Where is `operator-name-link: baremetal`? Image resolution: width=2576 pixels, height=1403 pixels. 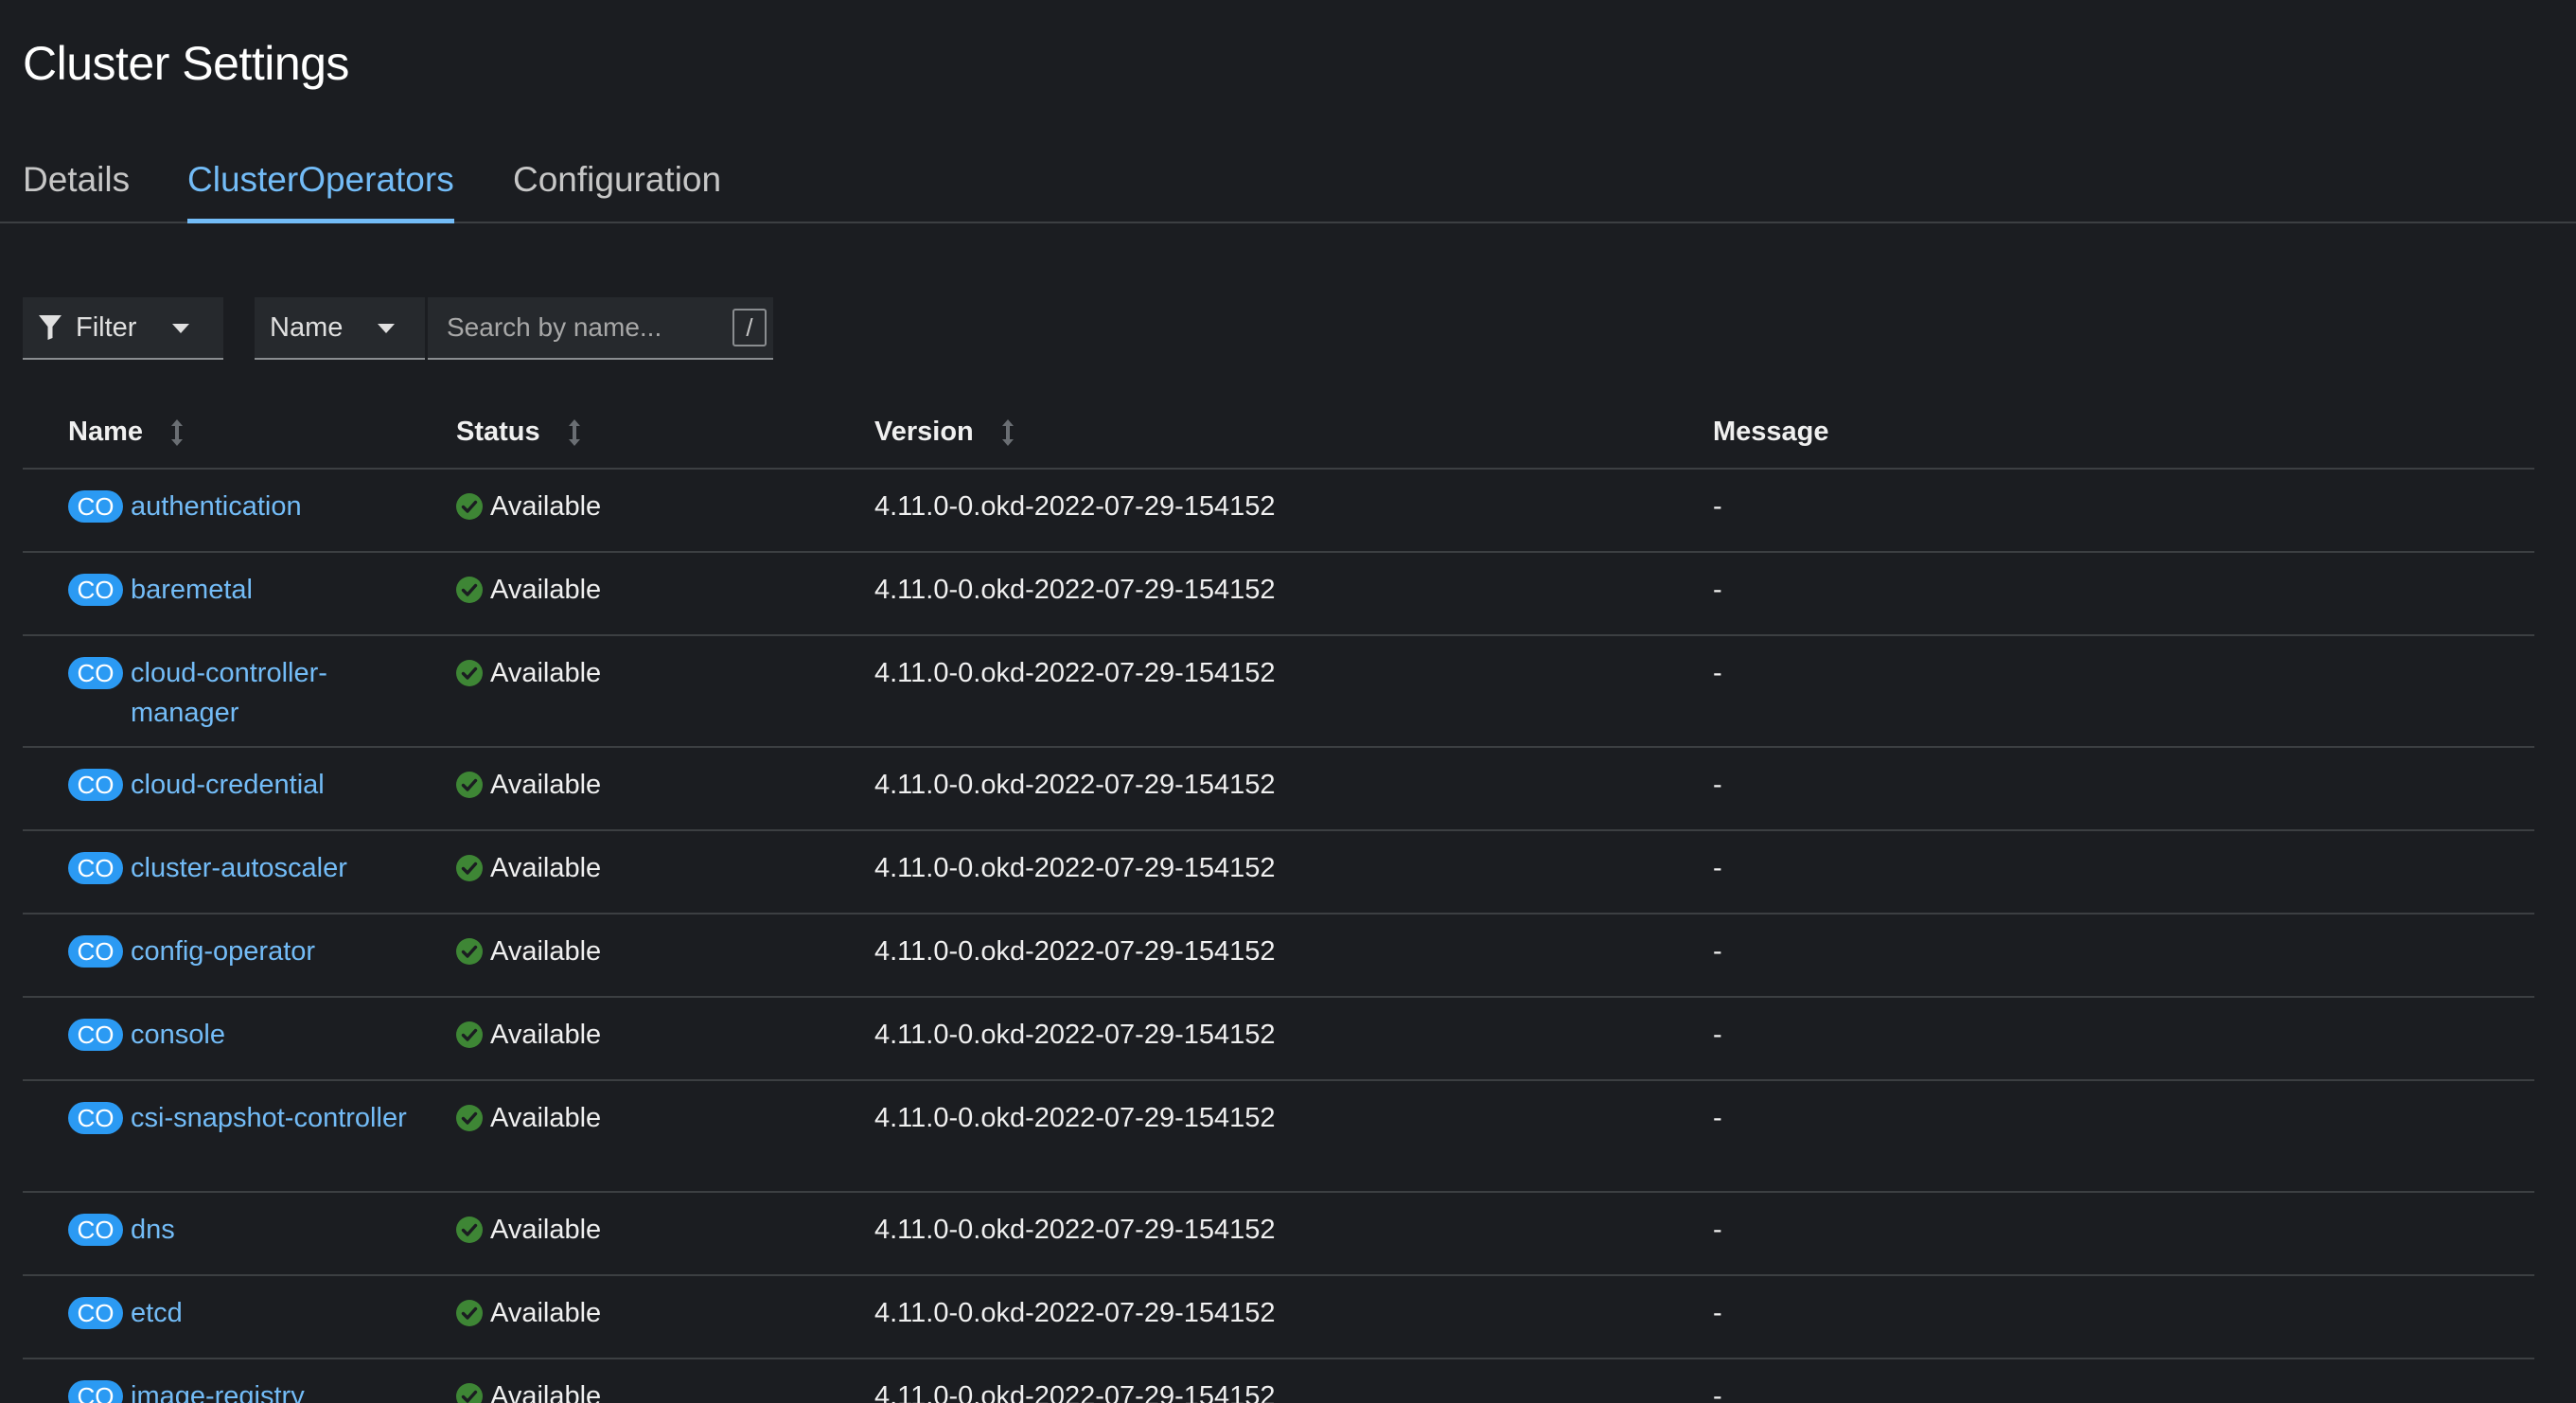
operator-name-link: baremetal is located at coordinates (282, 590).